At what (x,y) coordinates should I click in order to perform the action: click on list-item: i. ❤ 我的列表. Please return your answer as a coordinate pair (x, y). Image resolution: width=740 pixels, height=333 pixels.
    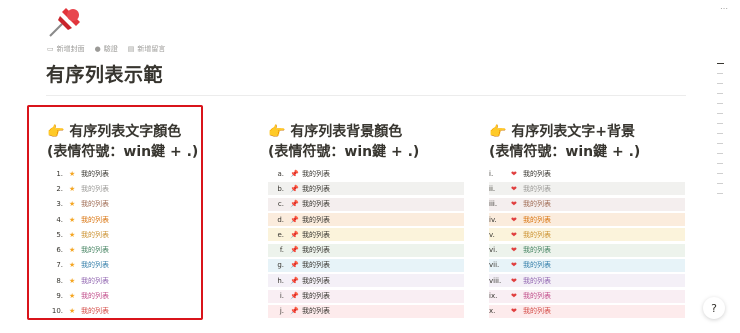
    Looking at the image, I should click on (587, 173).